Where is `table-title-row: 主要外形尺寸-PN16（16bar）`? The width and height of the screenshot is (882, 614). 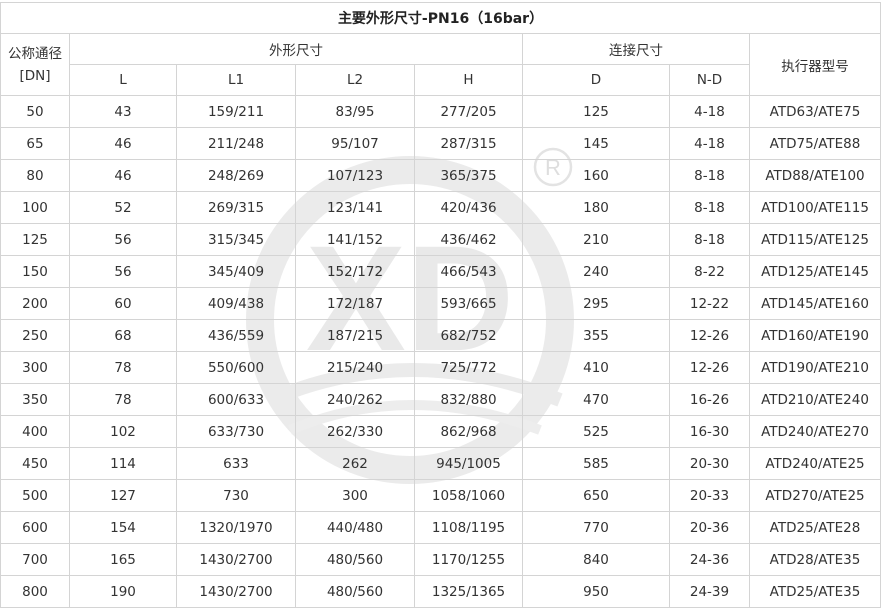
table-title-row: 主要外形尺寸-PN16（16bar） is located at coordinates (441, 18).